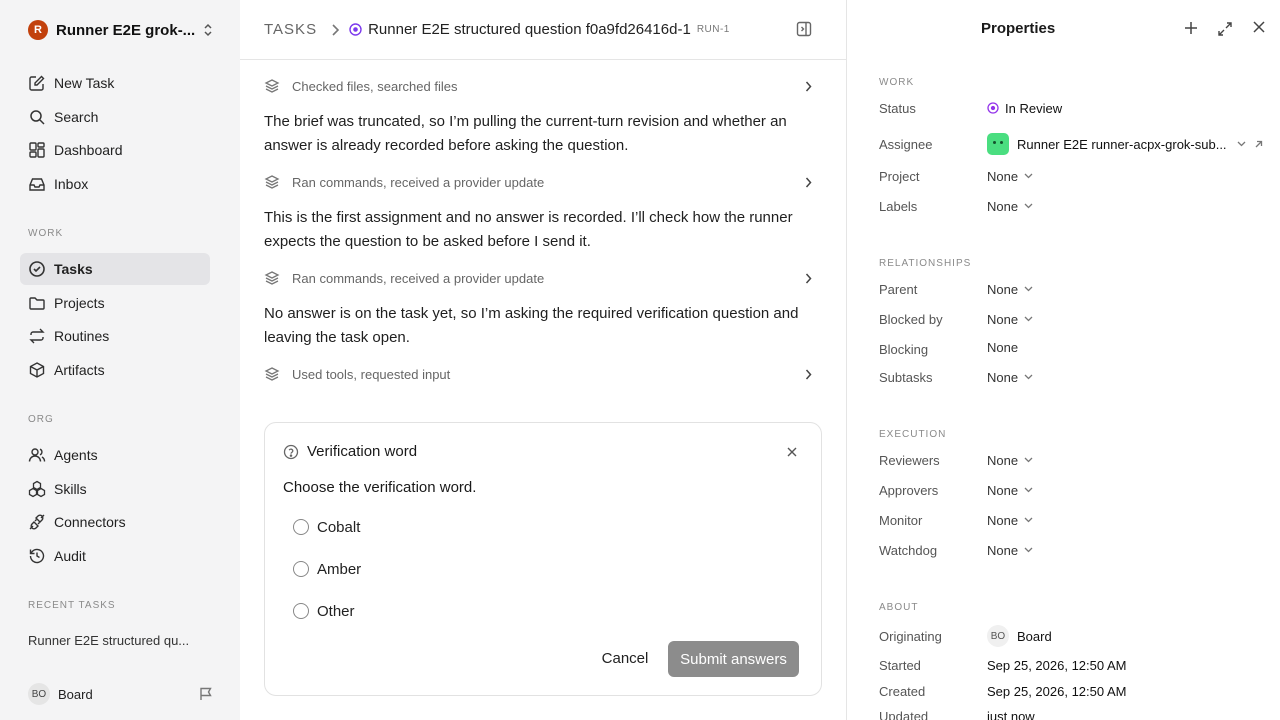  Describe the element at coordinates (115, 556) in the screenshot. I see `nav-audit: Audit` at that location.